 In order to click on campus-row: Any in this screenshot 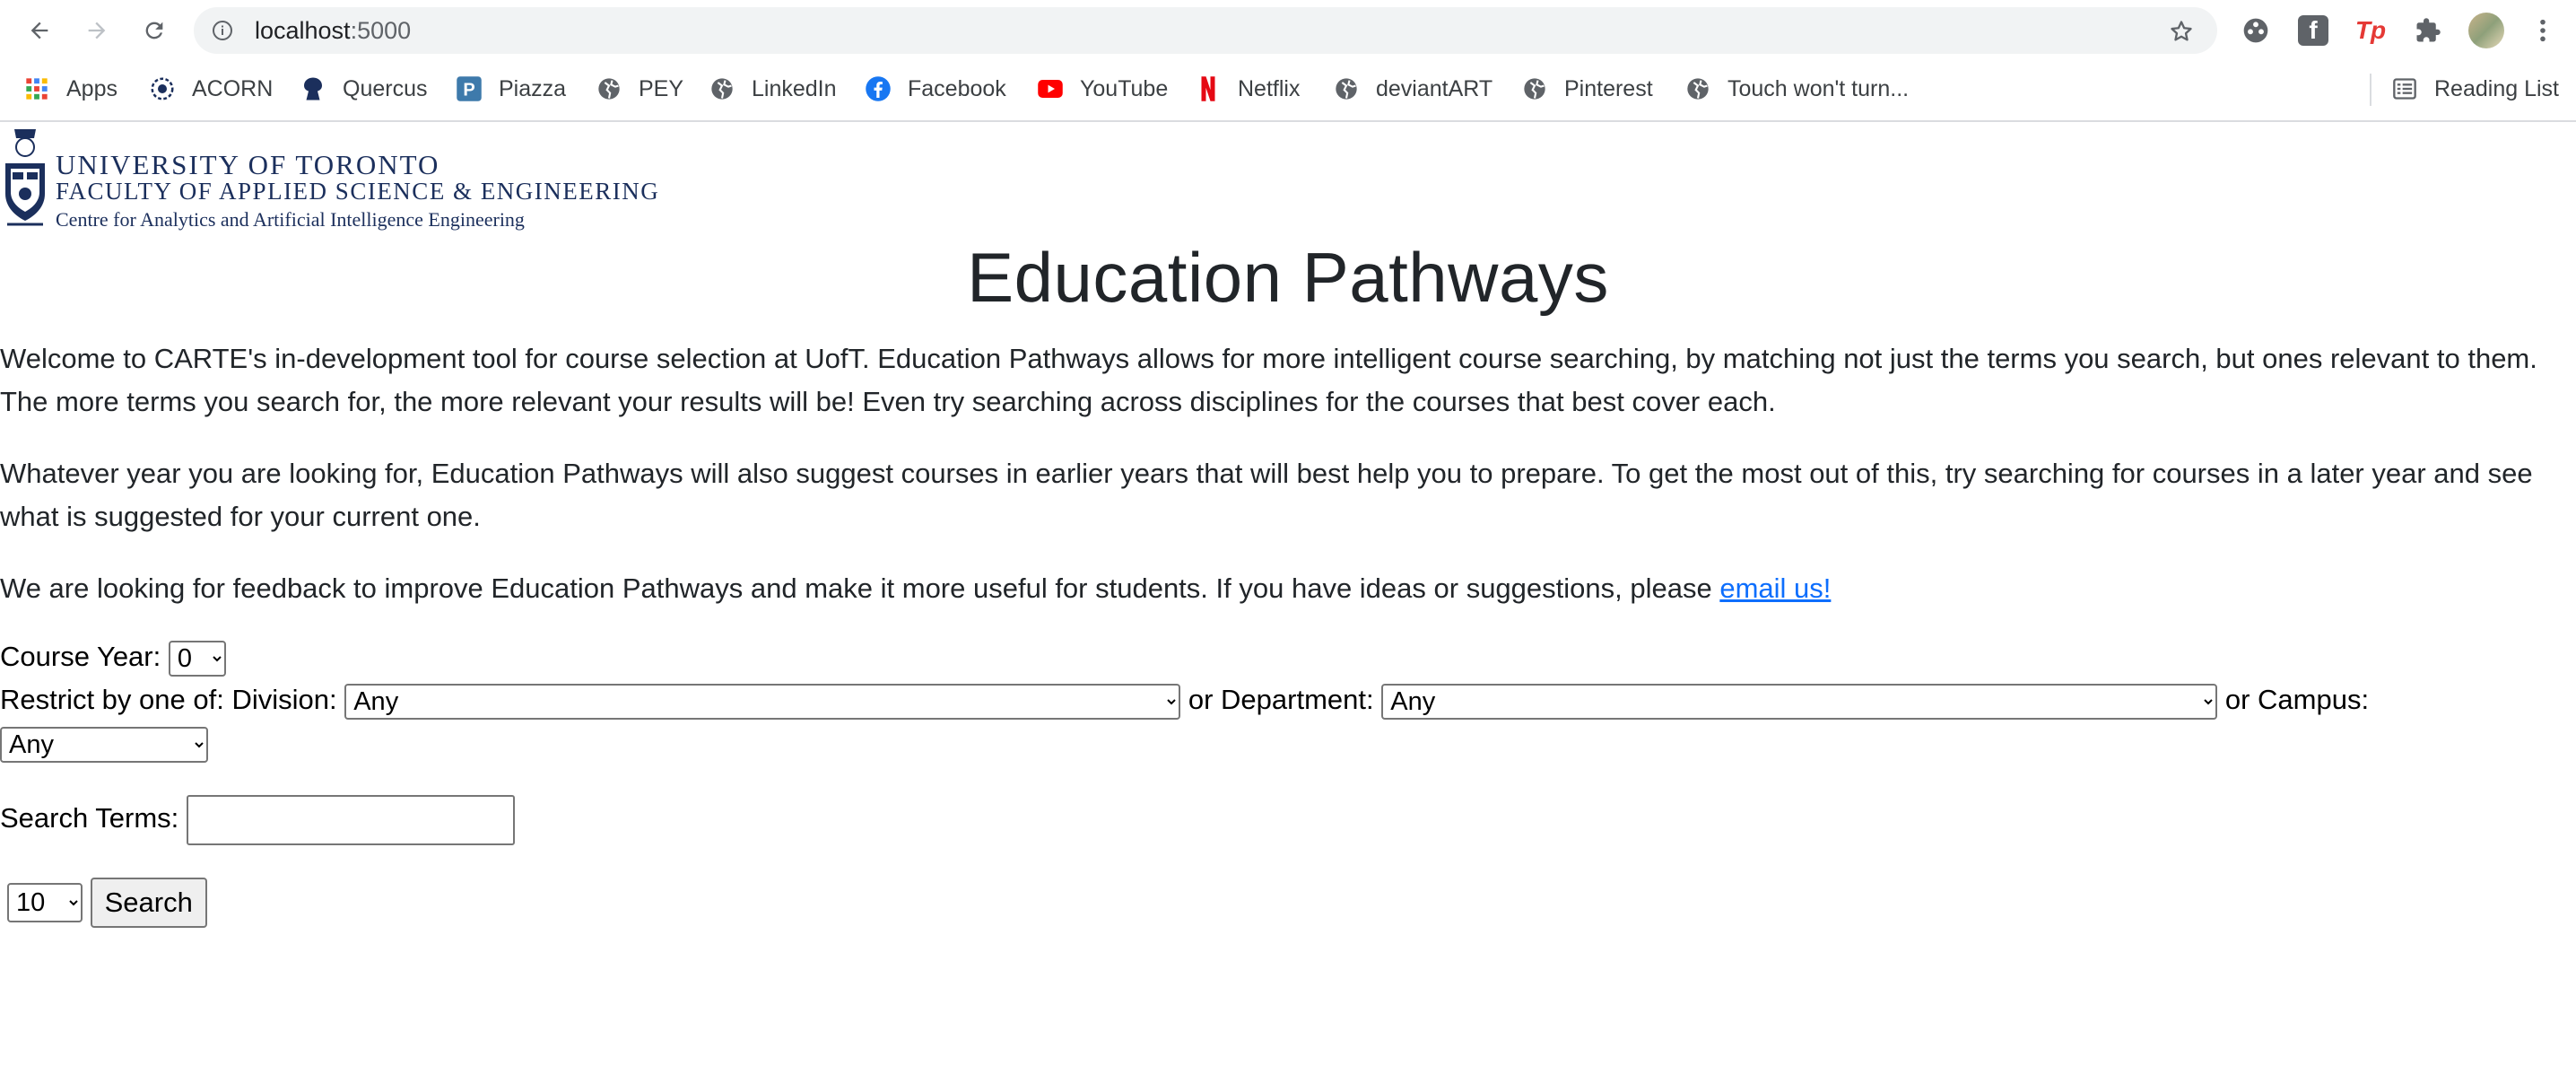, I will do `click(104, 745)`.